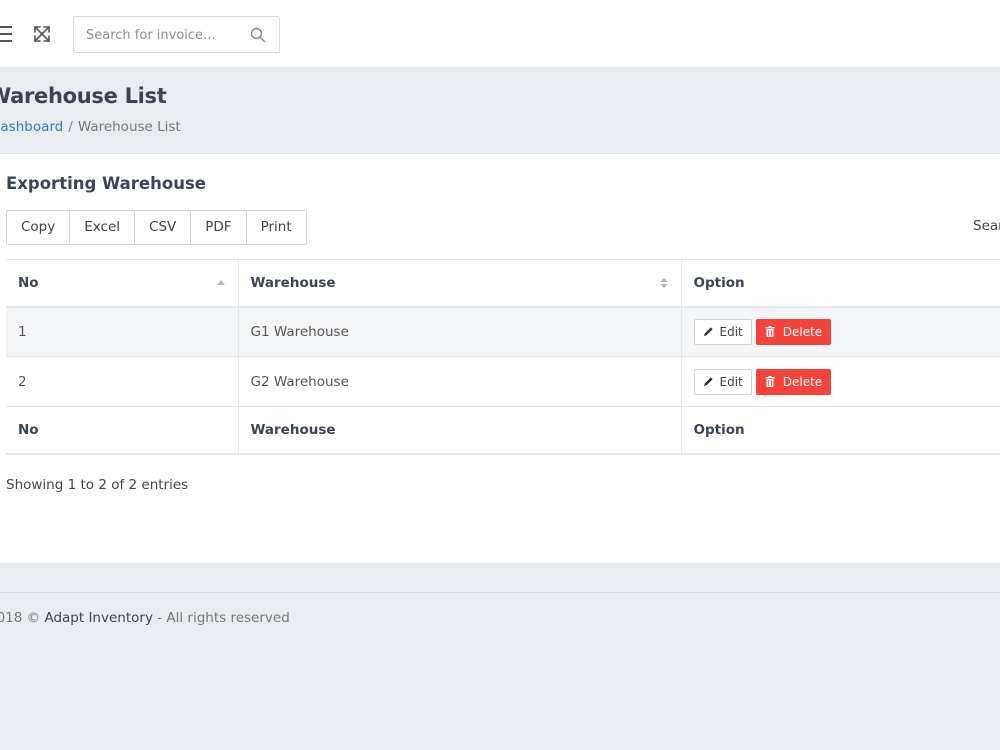  I want to click on fullscreen-icon, so click(42, 34).